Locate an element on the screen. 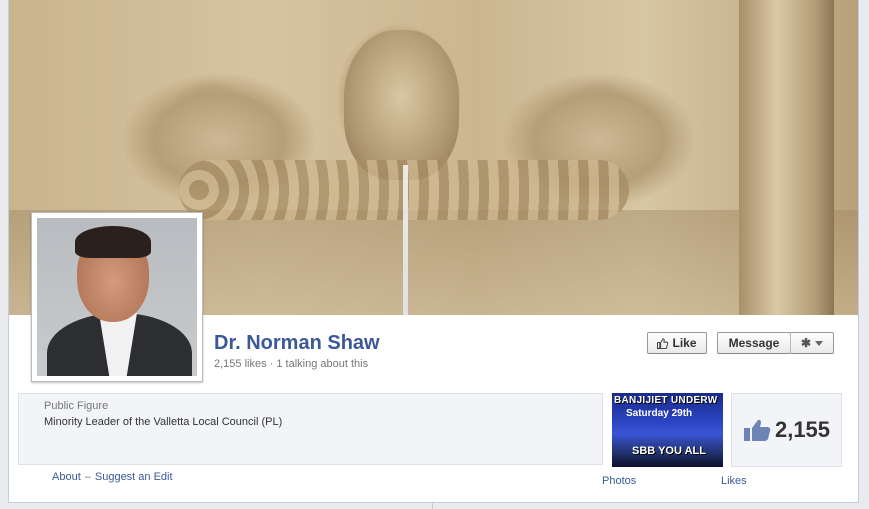 This screenshot has width=869, height=509. divider is located at coordinates (432, 506).